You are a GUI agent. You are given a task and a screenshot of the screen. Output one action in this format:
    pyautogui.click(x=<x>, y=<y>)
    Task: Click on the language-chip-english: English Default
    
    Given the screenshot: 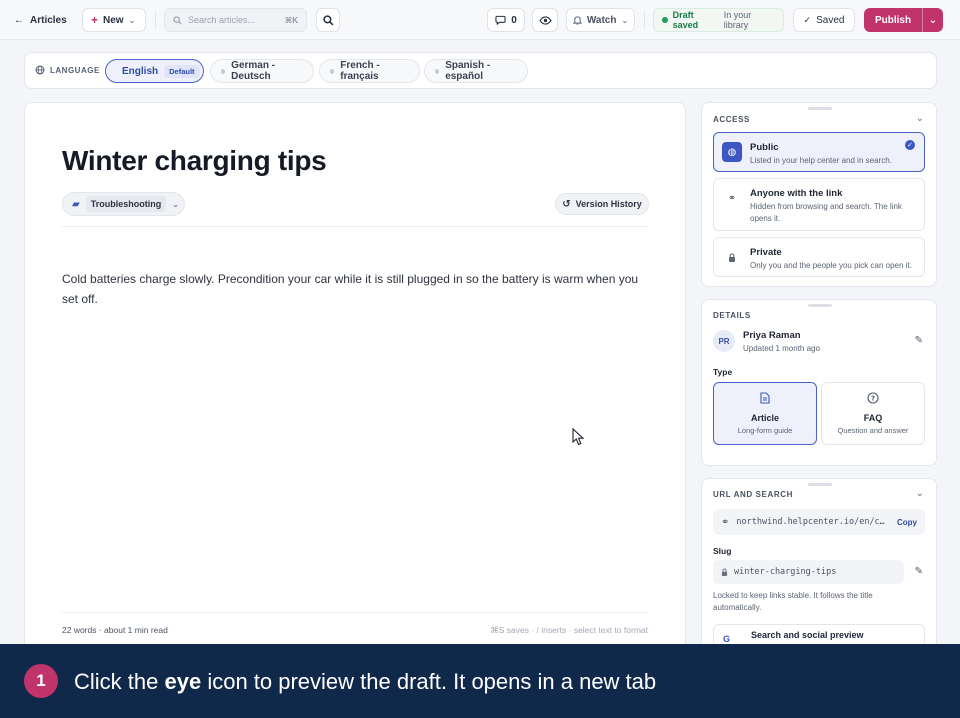 What is the action you would take?
    pyautogui.click(x=154, y=71)
    